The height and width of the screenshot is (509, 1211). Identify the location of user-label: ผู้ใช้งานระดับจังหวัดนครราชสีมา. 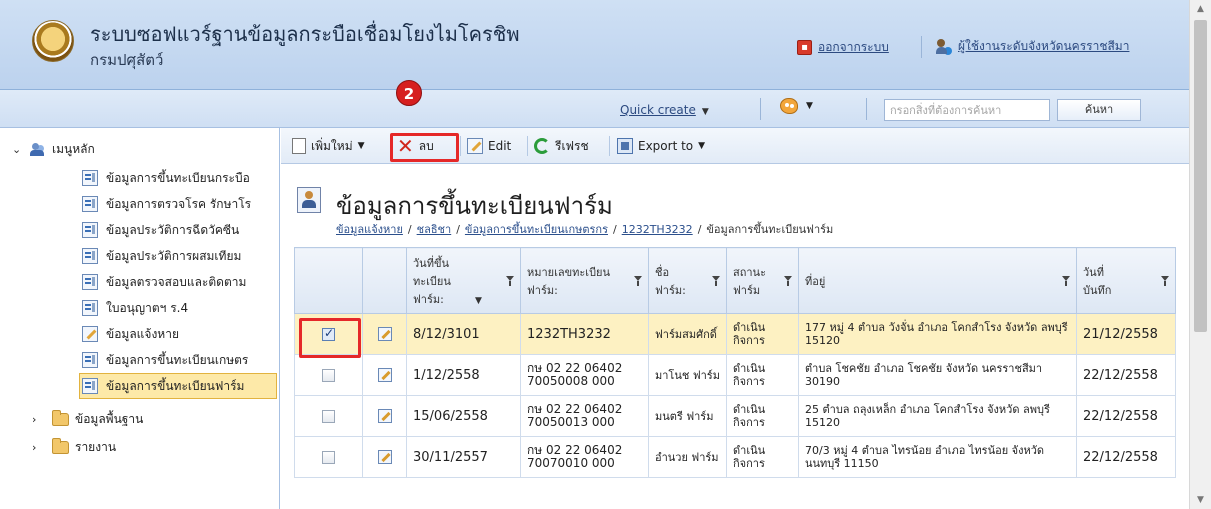
(1043, 46).